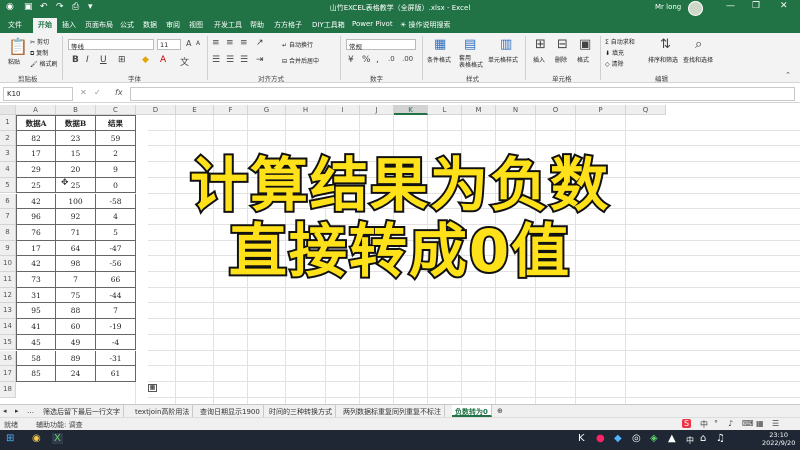 Image resolution: width=800 pixels, height=450 pixels. Describe the element at coordinates (297, 44) in the screenshot. I see `wrap-text-button: ↵ 自动换行` at that location.